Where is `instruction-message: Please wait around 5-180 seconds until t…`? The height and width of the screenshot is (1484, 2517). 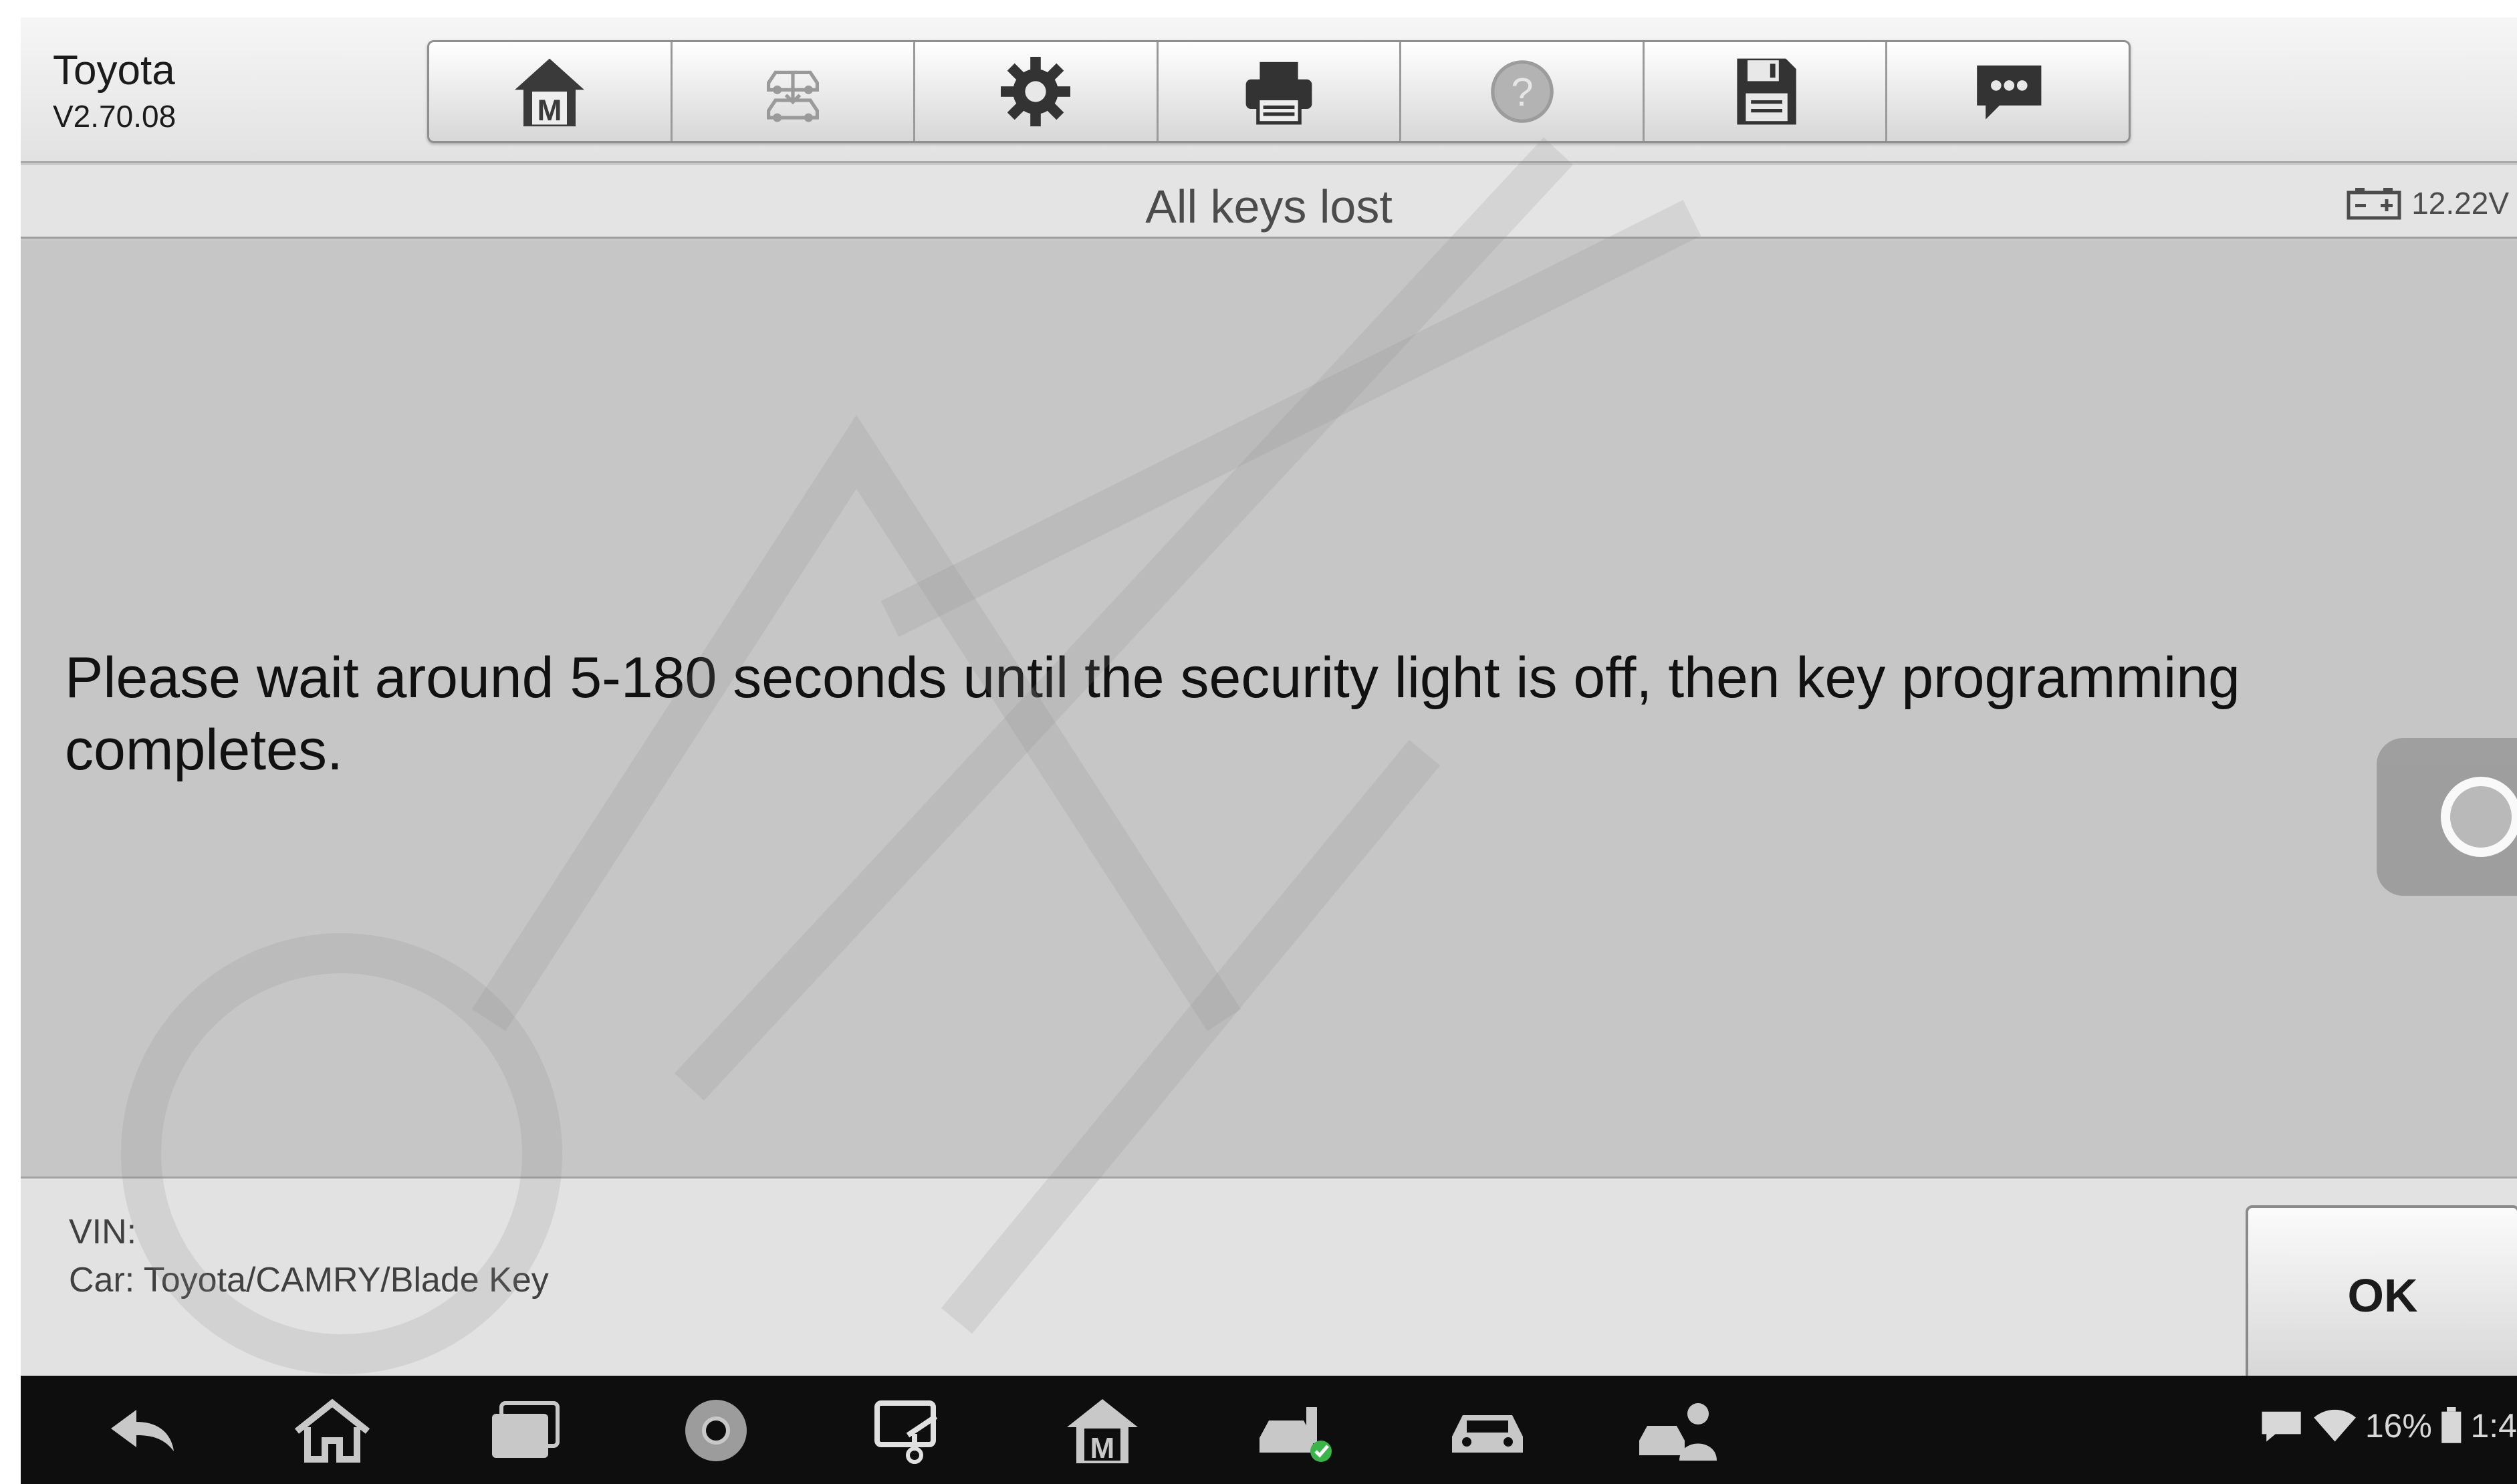
instruction-message: Please wait around 5-180 seconds until t… is located at coordinates (1153, 714).